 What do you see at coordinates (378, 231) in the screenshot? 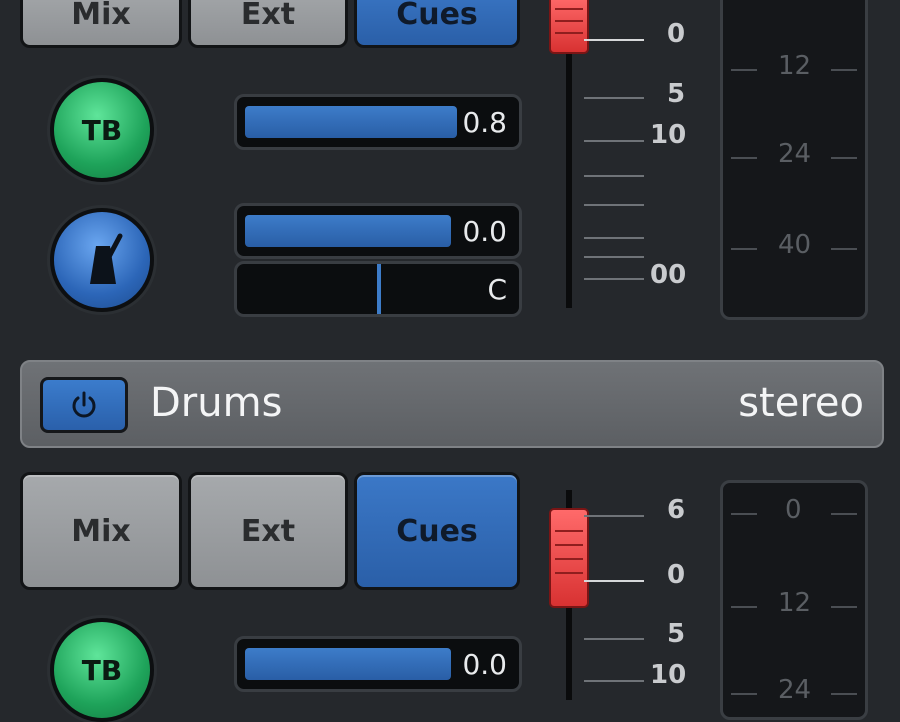
I see `click-level-bar: 0.0` at bounding box center [378, 231].